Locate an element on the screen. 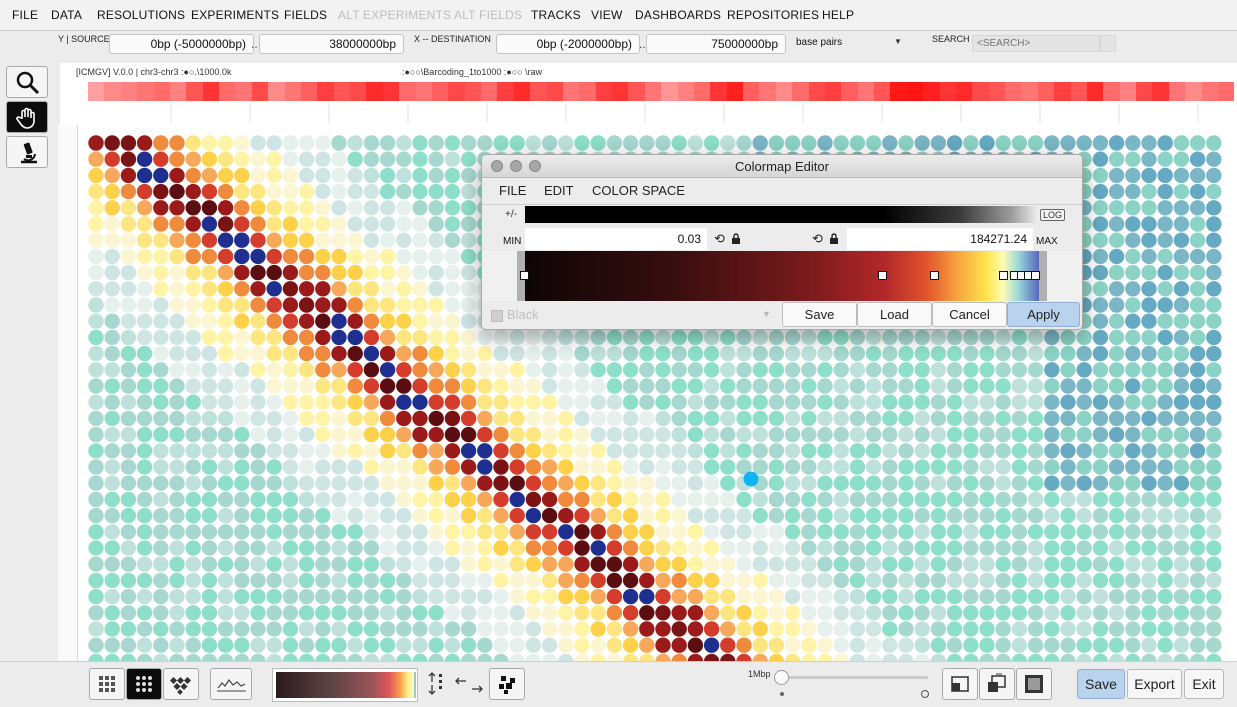 Image resolution: width=1237 pixels, height=707 pixels. colormap-save-button: Save is located at coordinates (819, 314).